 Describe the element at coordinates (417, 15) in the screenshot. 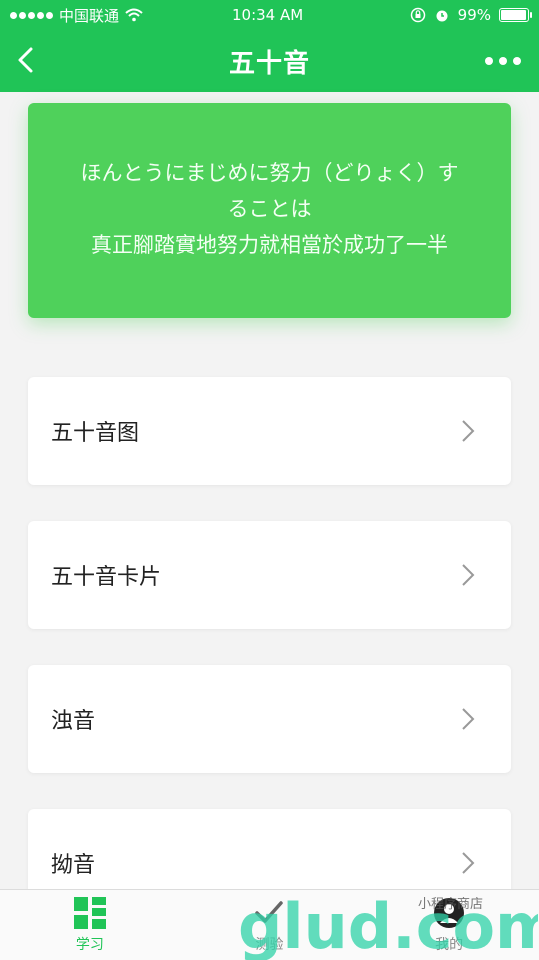

I see `orientation-lock-icon` at that location.